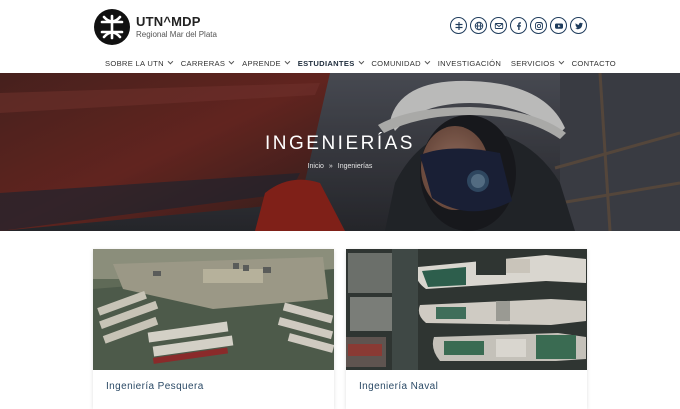 This screenshot has height=409, width=680. Describe the element at coordinates (168, 21) in the screenshot. I see `logo-title: UTN^MDP` at that location.